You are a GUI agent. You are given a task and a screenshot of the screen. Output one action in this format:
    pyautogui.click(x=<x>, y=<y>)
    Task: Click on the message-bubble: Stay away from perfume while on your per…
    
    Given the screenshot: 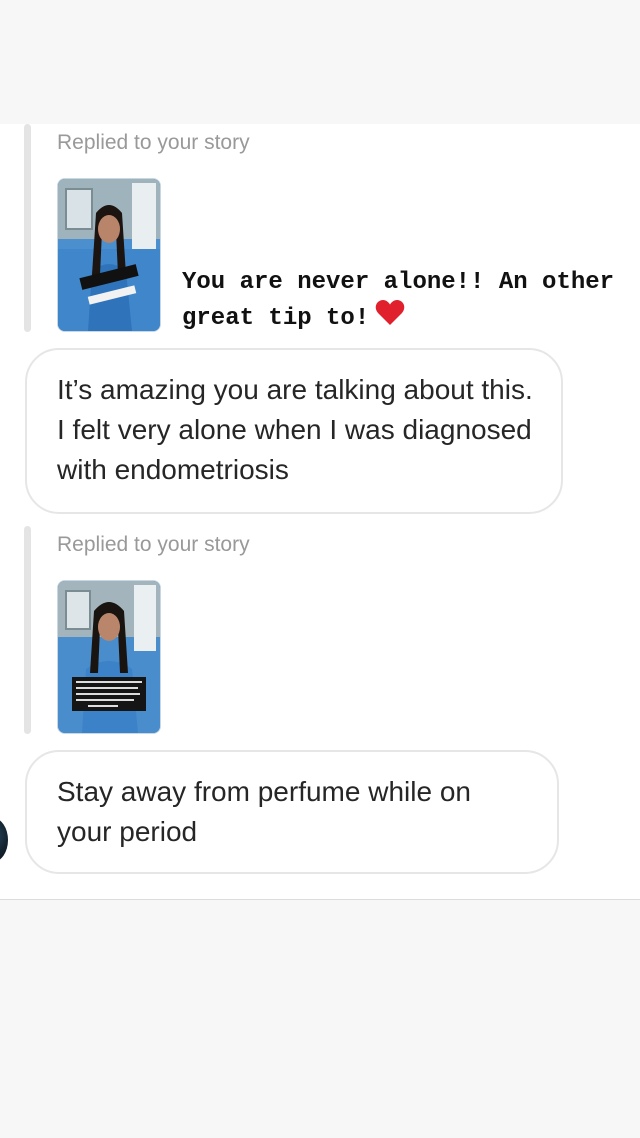 What is the action you would take?
    pyautogui.click(x=292, y=812)
    